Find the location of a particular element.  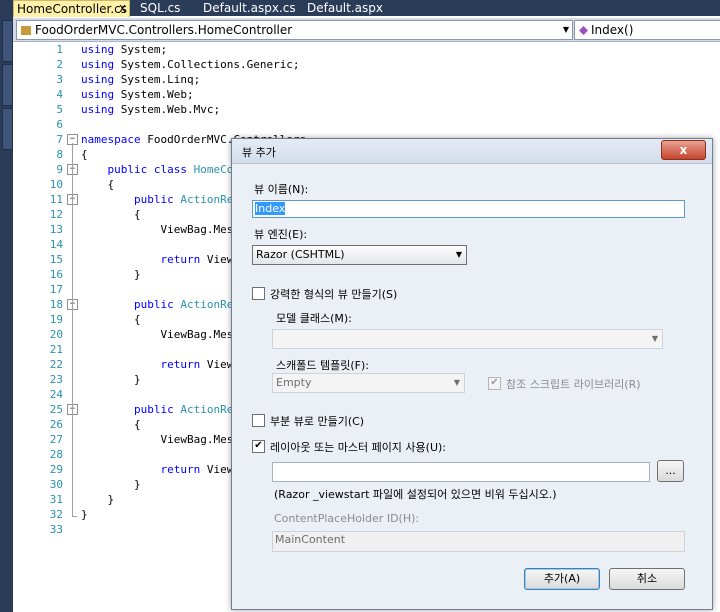

line-number: 15 is located at coordinates (56, 259).